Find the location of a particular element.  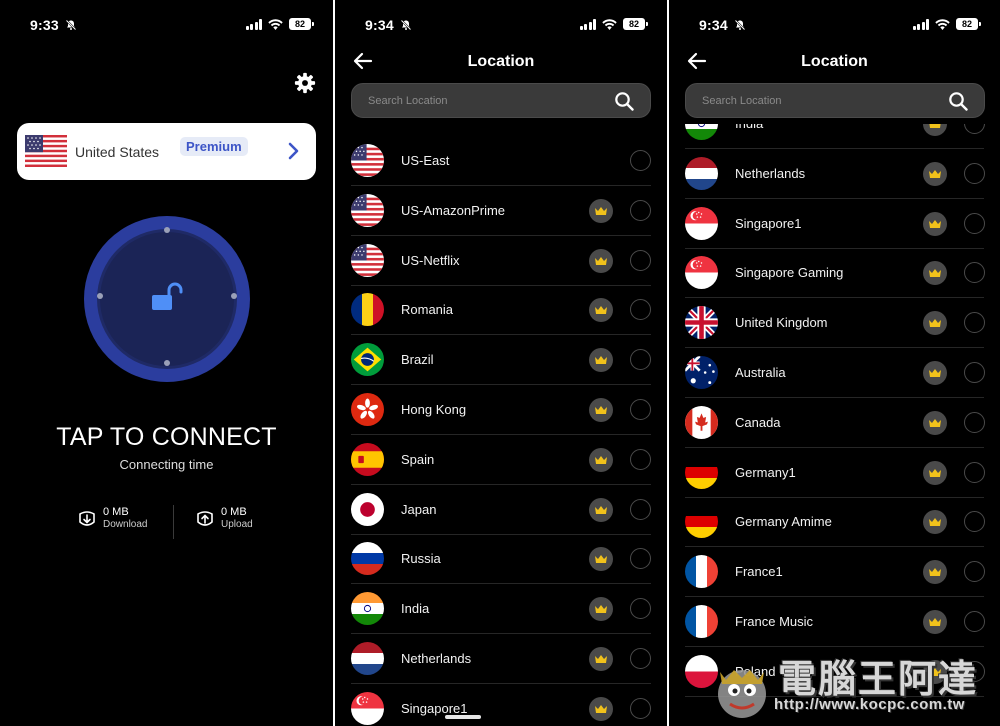

location-row: Germany1 is located at coordinates (834, 473).